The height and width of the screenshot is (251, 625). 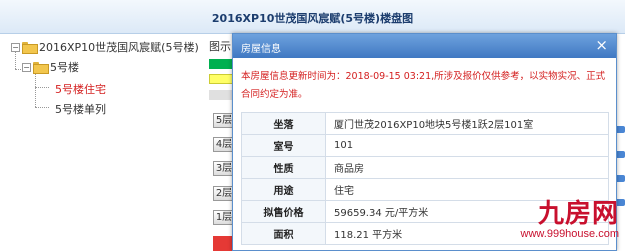 I want to click on table-row: 用途 住宅, so click(x=425, y=189).